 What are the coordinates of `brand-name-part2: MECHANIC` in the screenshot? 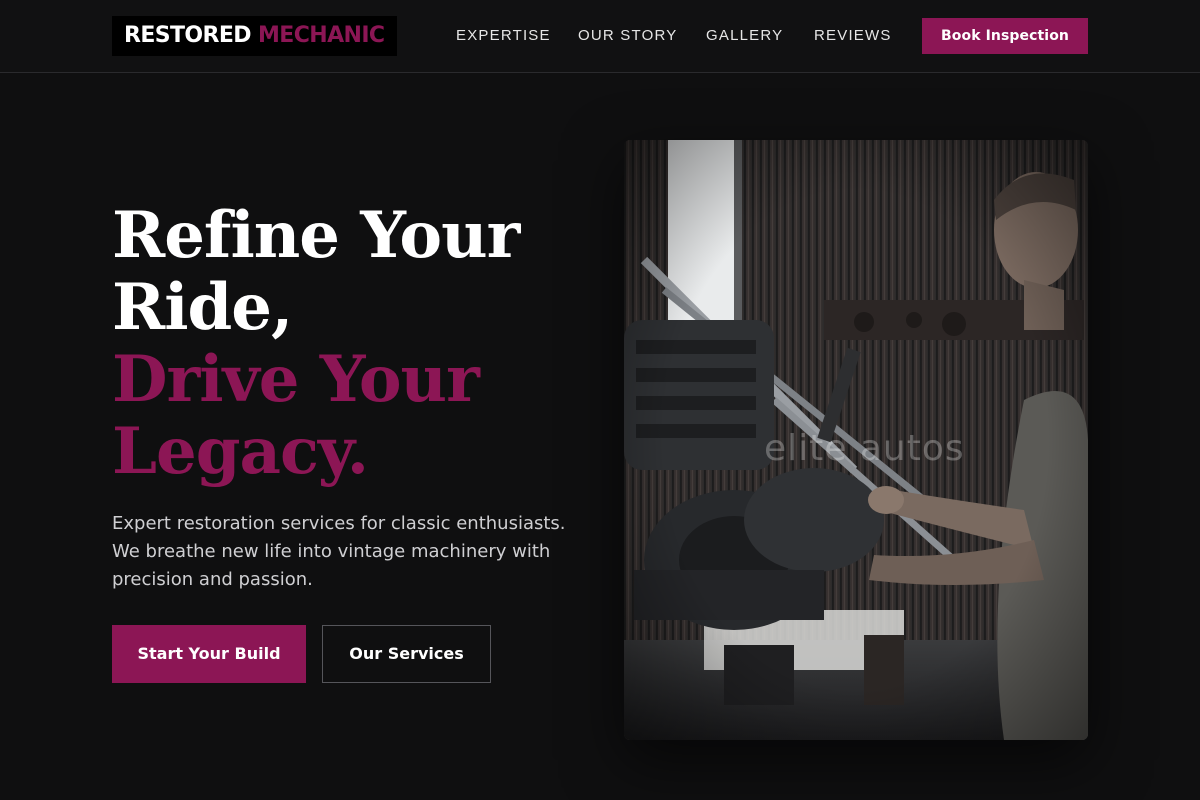 It's located at (321, 35).